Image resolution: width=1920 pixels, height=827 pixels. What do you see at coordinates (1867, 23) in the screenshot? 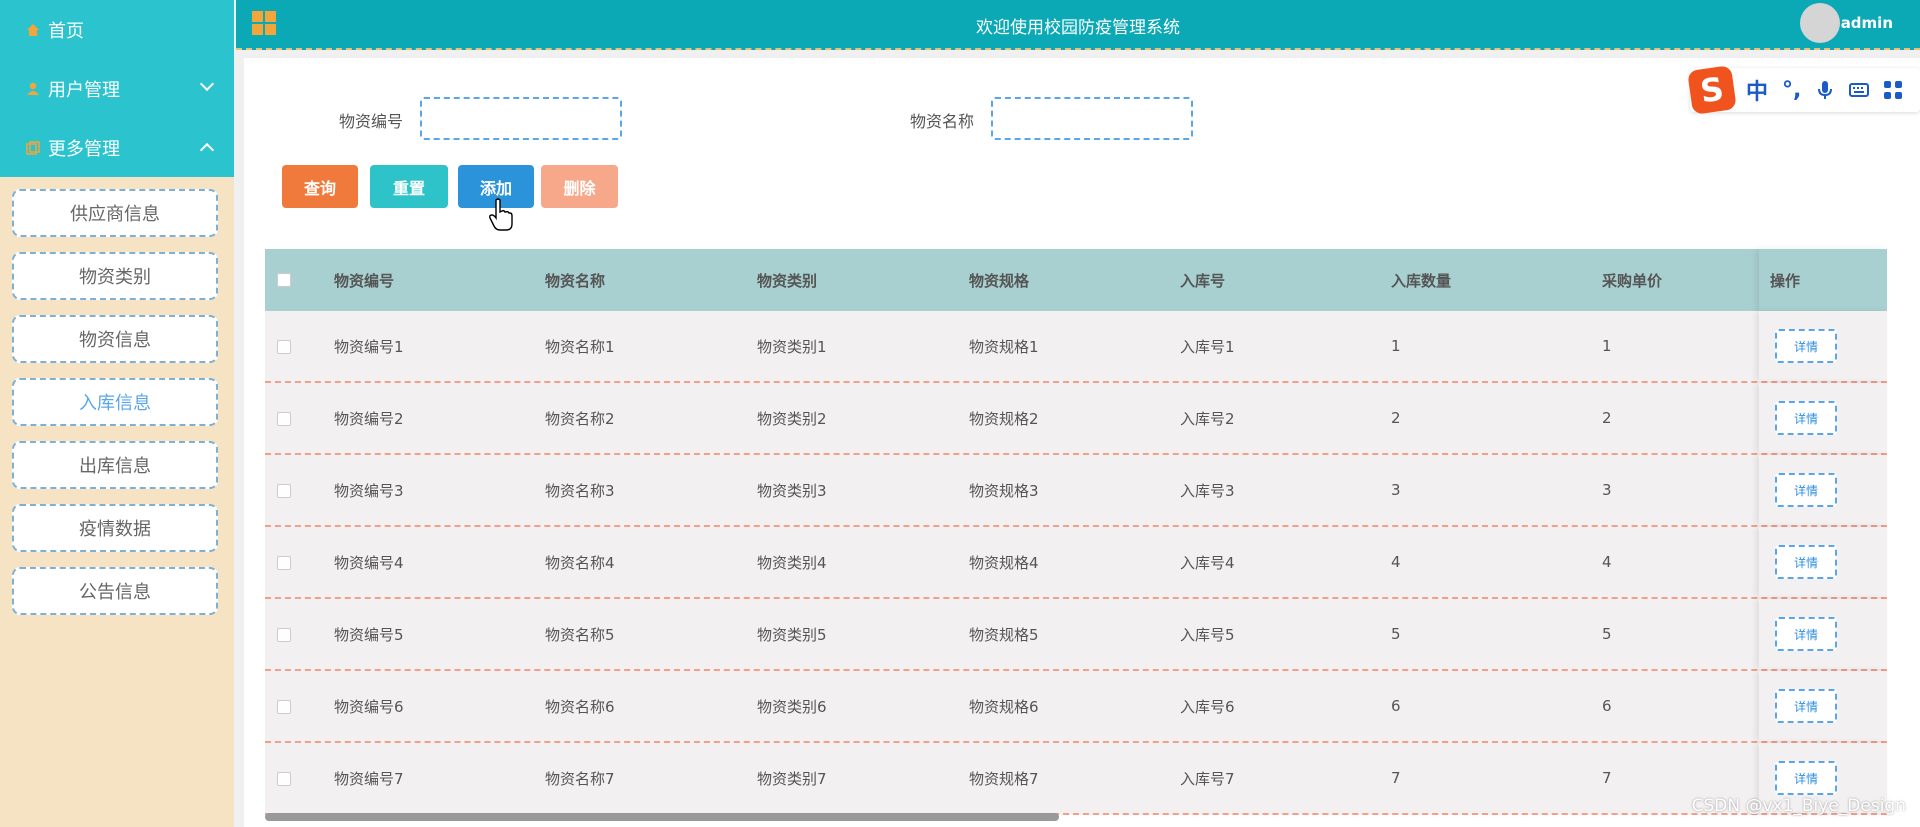
I see `username-label: admin` at bounding box center [1867, 23].